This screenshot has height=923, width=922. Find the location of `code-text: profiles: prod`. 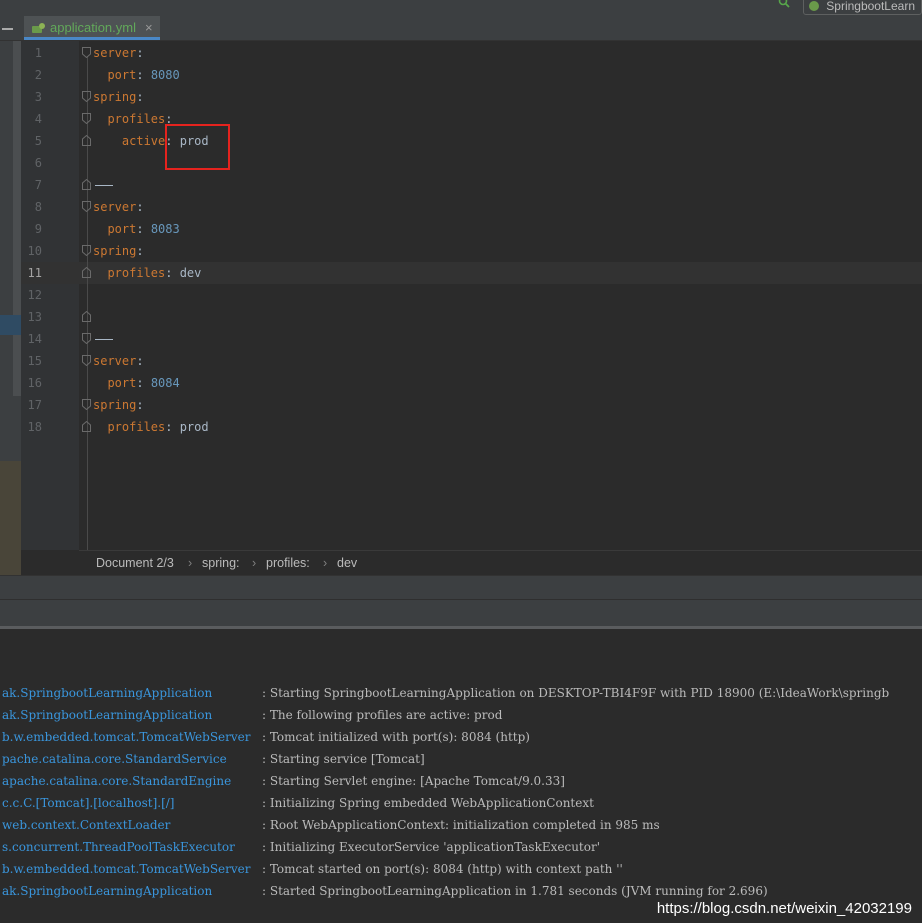

code-text: profiles: prod is located at coordinates (151, 427).